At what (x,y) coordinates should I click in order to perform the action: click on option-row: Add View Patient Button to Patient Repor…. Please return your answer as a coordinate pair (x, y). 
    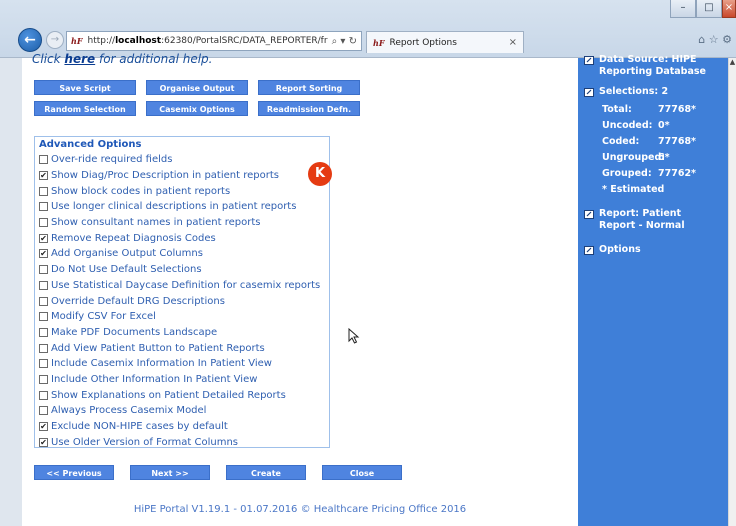
    Looking at the image, I should click on (182, 348).